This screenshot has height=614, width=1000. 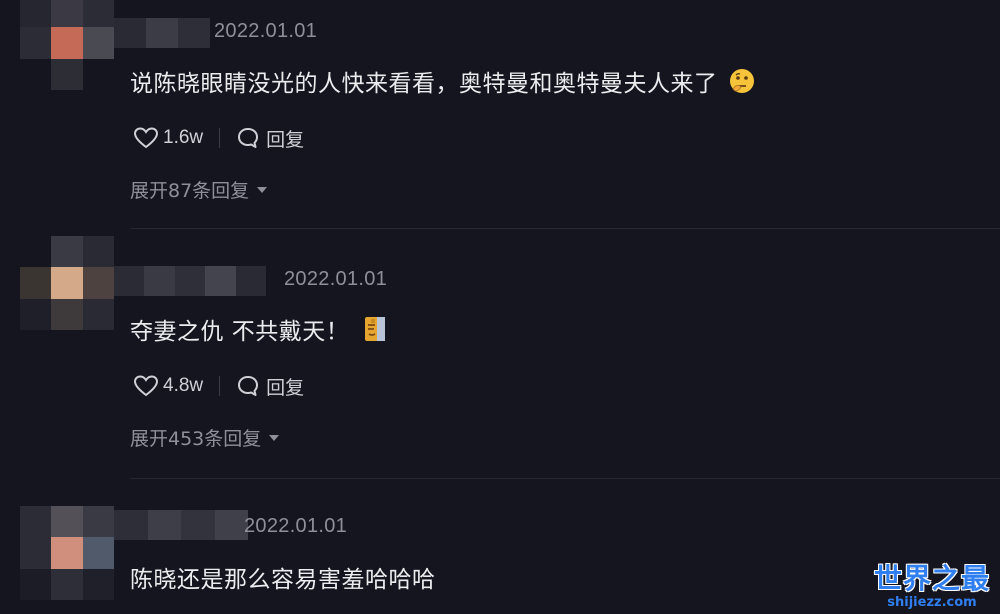 I want to click on like-count: 4.8w, so click(x=183, y=385).